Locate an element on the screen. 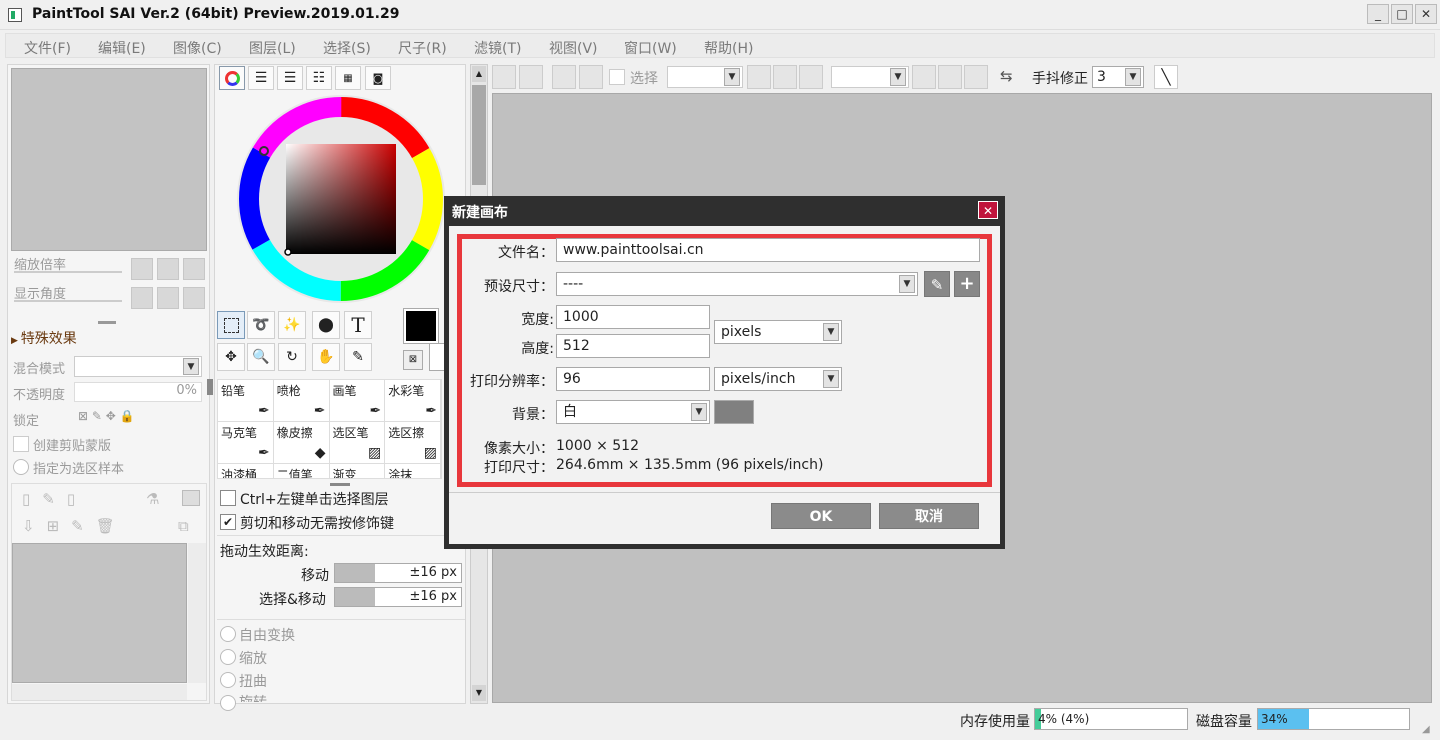 This screenshot has height=740, width=1440. clip-mask-checkbox is located at coordinates (21, 444).